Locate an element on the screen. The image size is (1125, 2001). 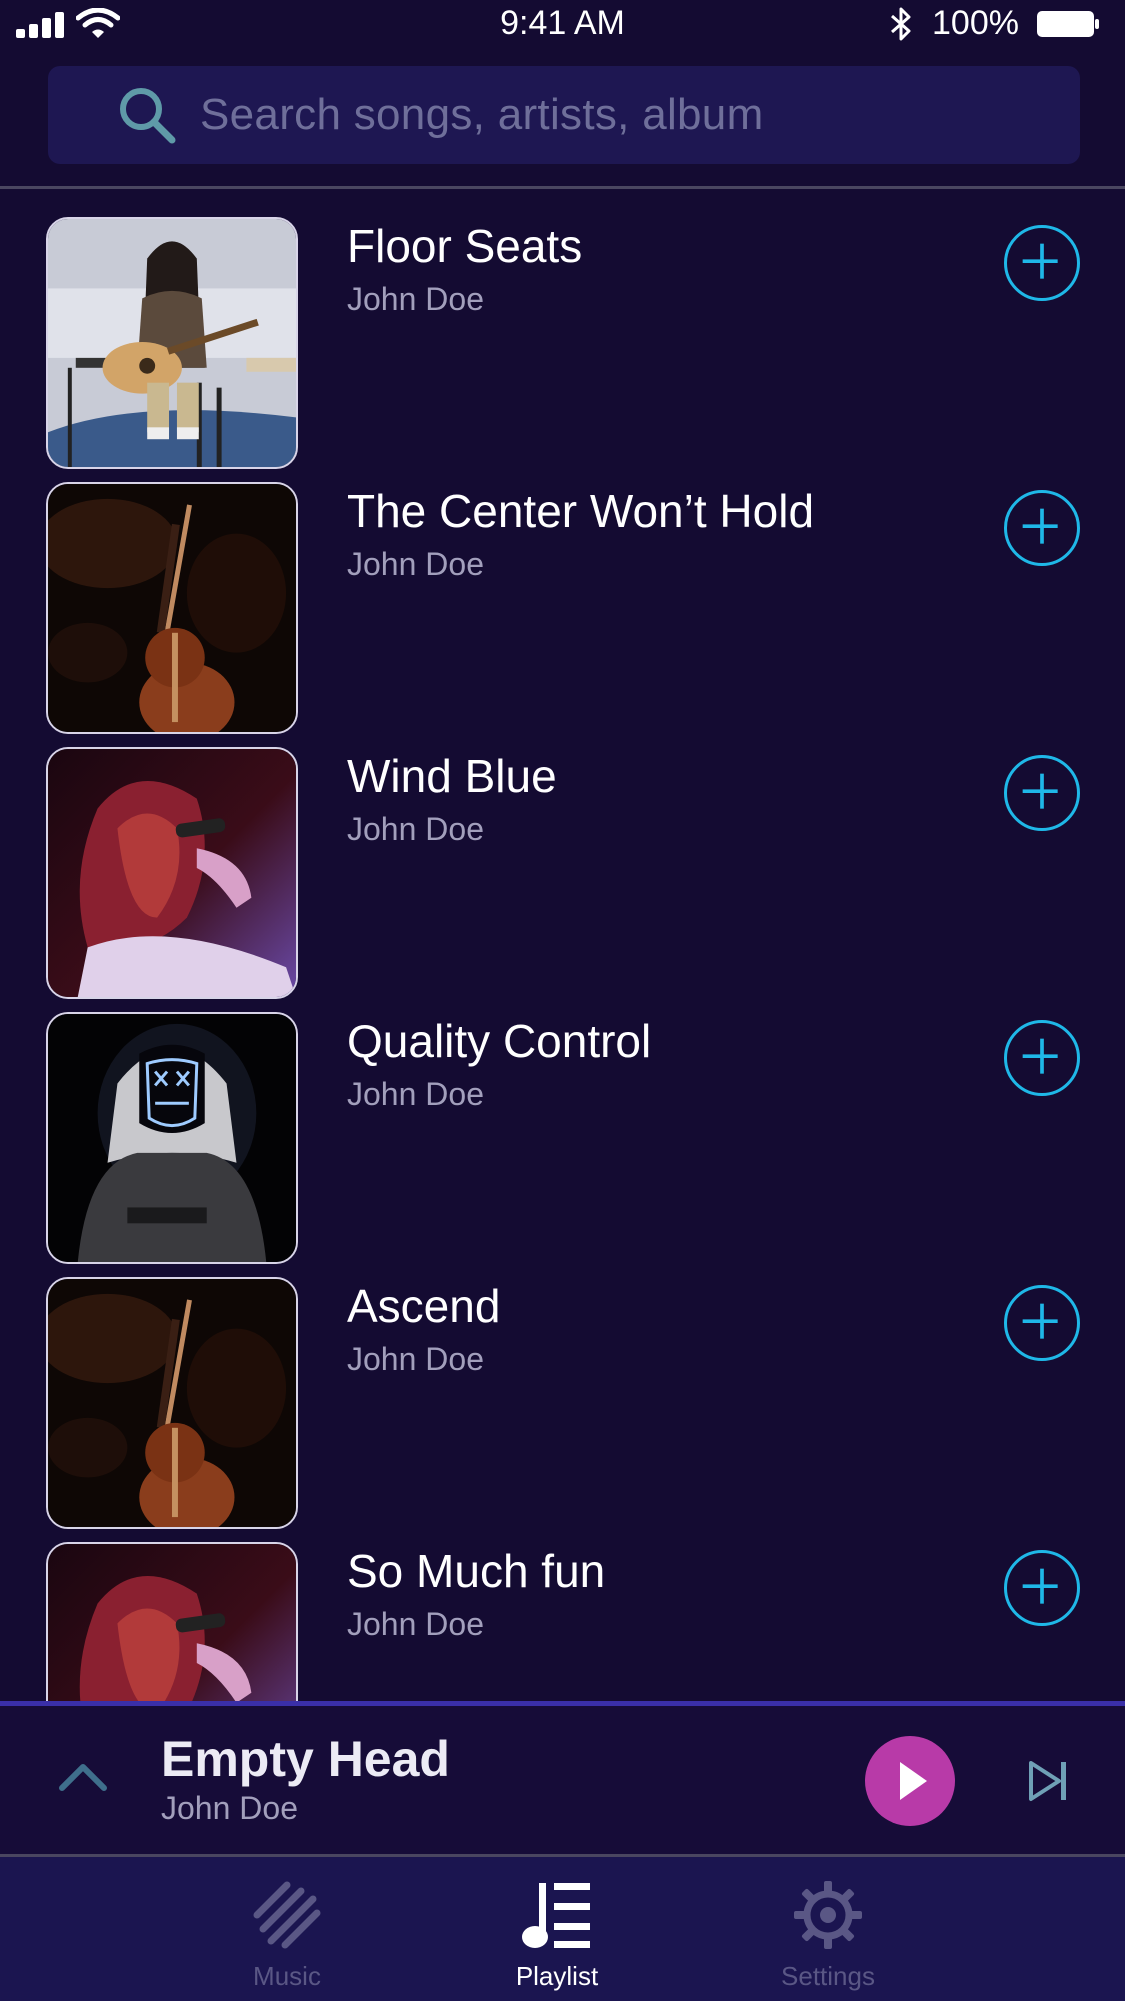
album-art-guitarist is located at coordinates (172, 343).